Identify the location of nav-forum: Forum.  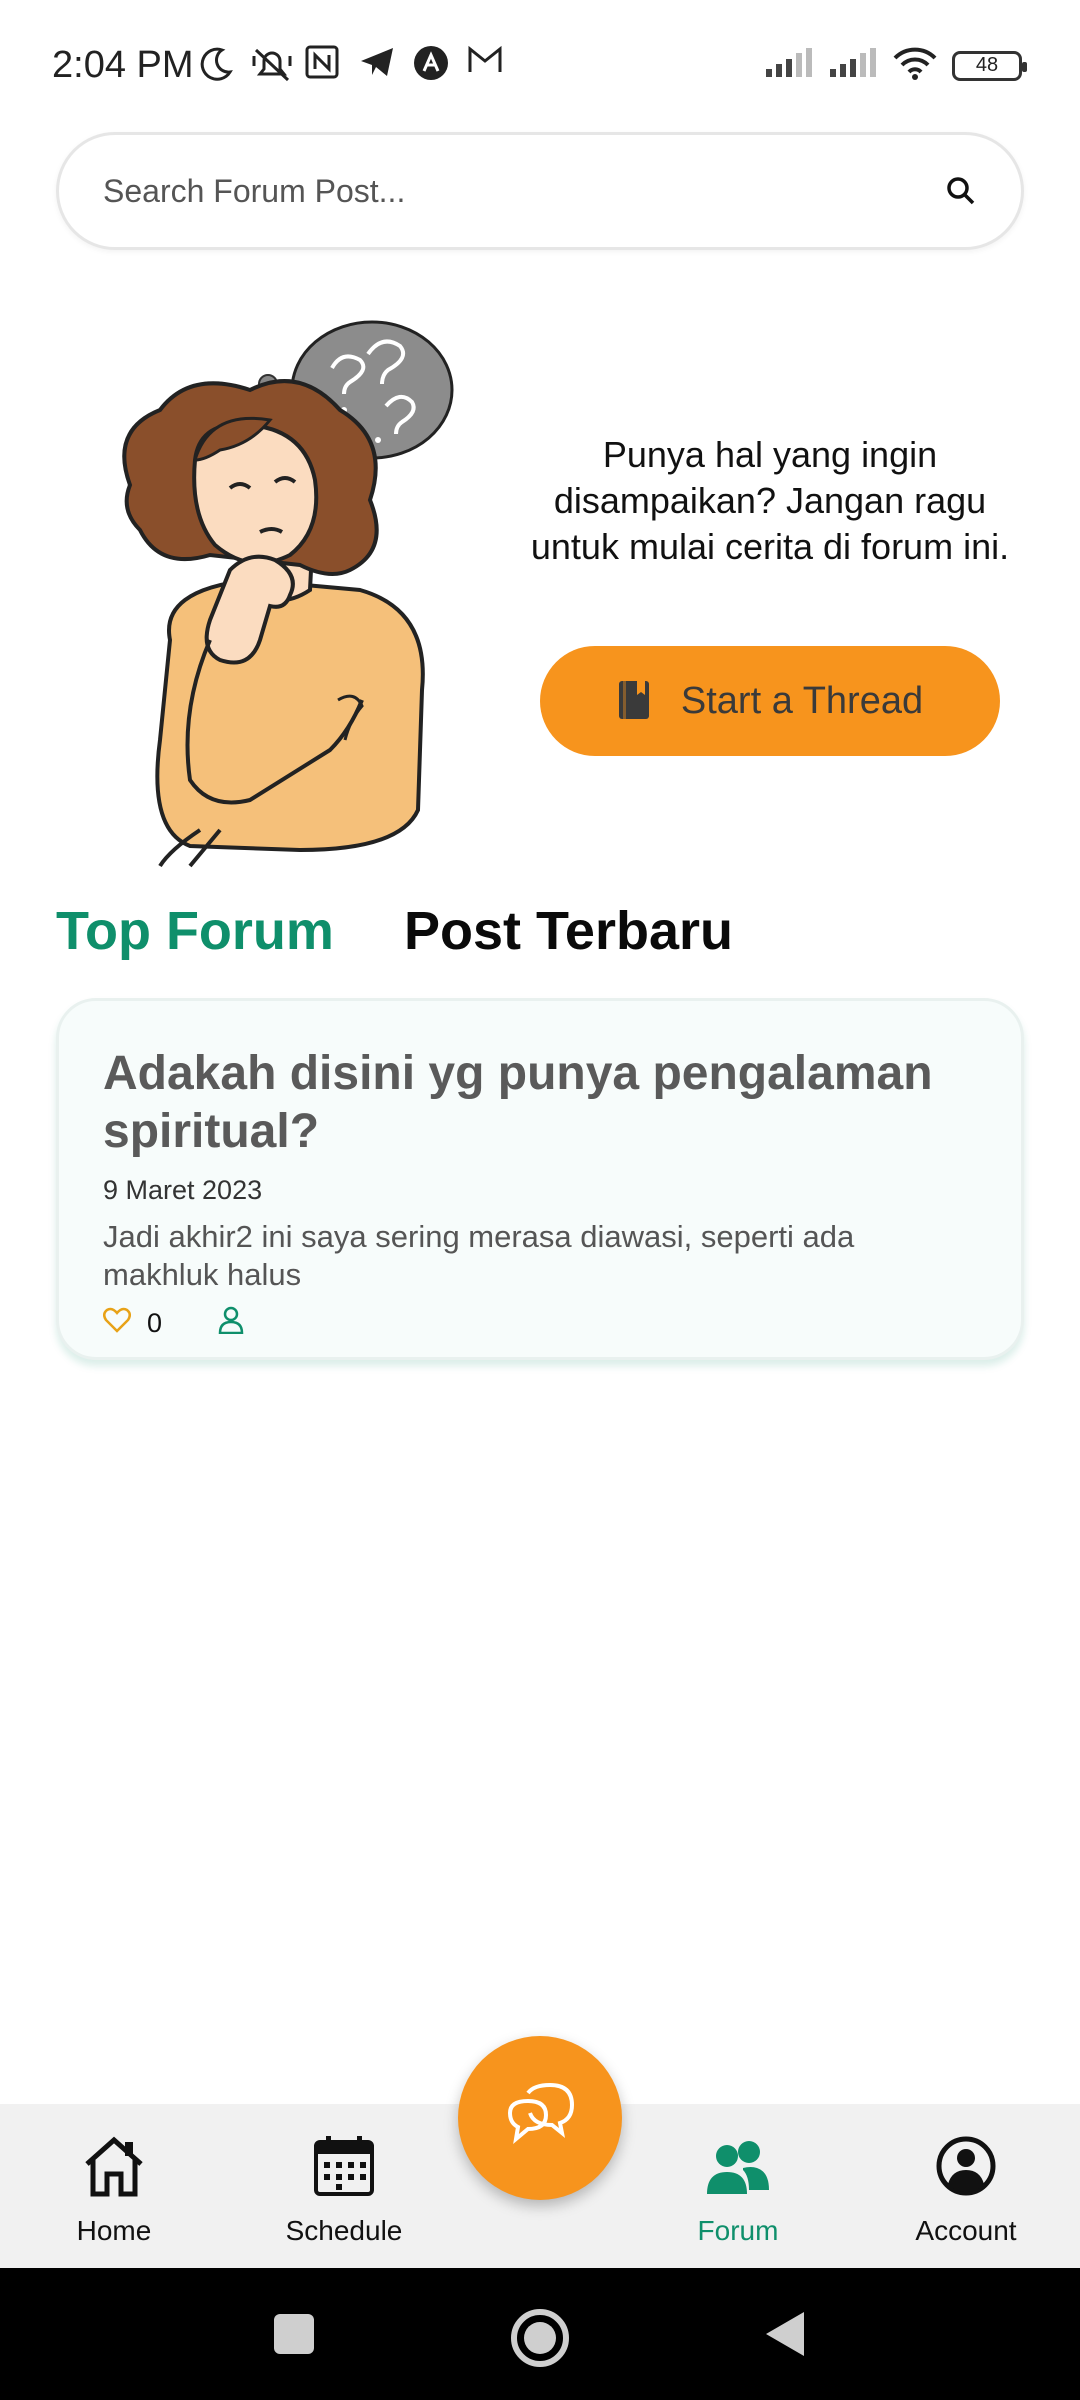
(738, 2190).